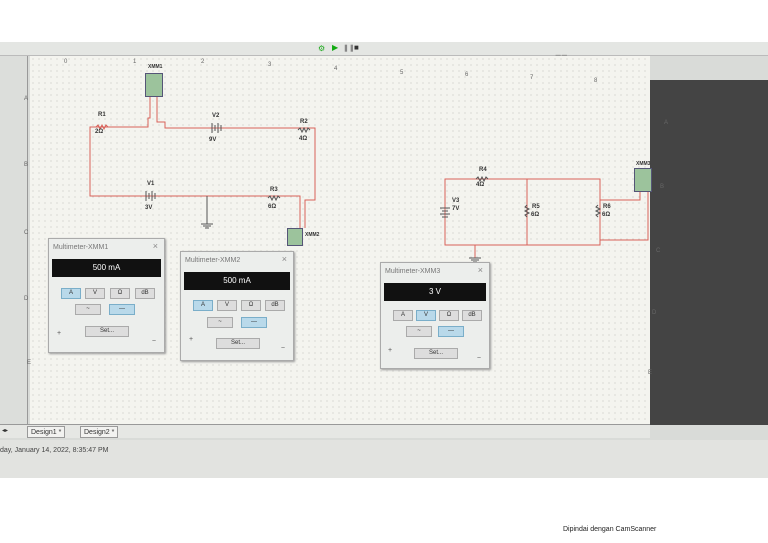 Image resolution: width=768 pixels, height=543 pixels. What do you see at coordinates (149, 208) in the screenshot?
I see `component-value: 3V` at bounding box center [149, 208].